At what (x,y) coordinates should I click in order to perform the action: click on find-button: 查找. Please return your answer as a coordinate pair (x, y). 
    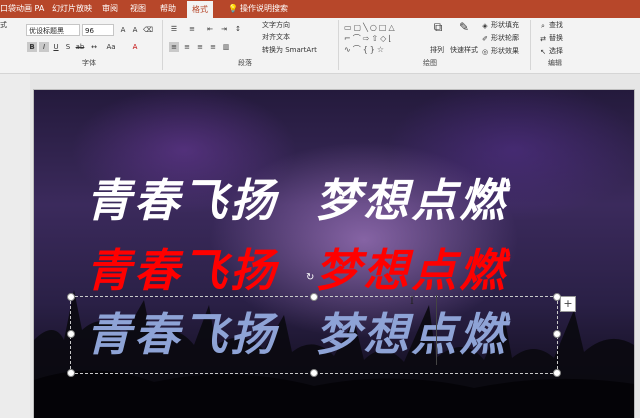
    Looking at the image, I should click on (556, 25).